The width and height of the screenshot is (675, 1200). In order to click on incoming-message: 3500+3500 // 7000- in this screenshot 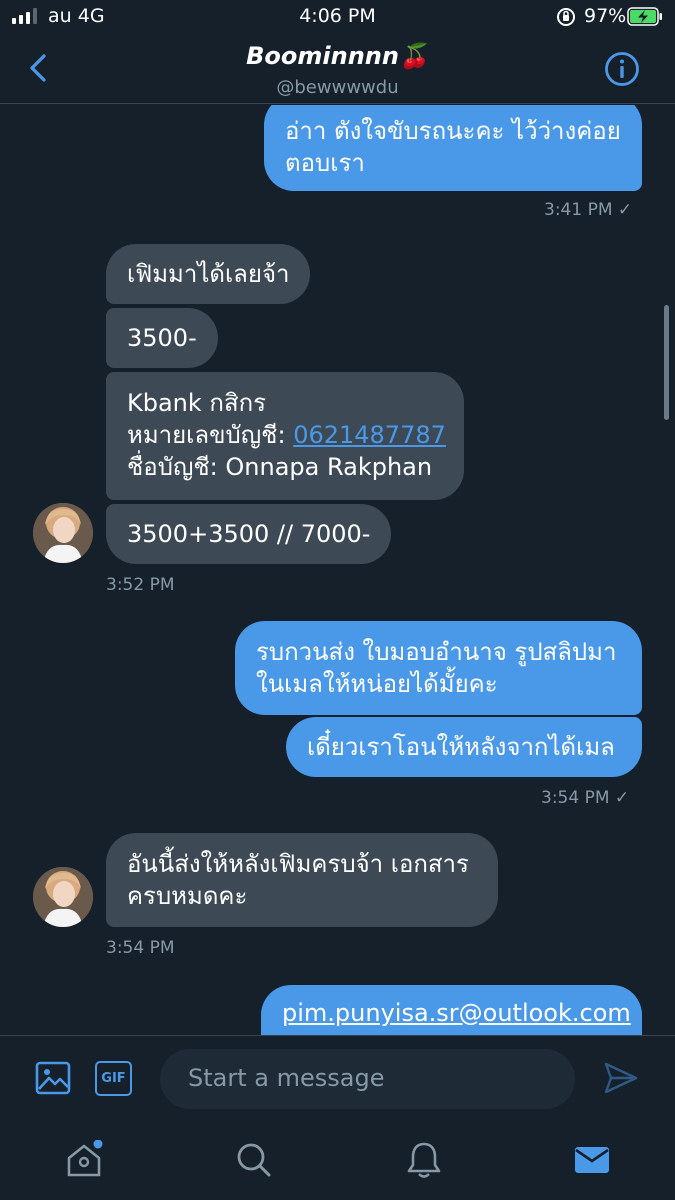, I will do `click(249, 534)`.